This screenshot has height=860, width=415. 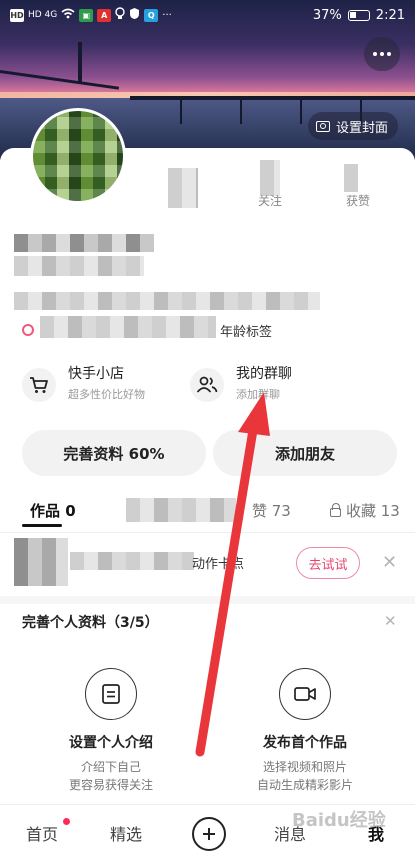 What do you see at coordinates (68, 15) in the screenshot?
I see `wifi-icon` at bounding box center [68, 15].